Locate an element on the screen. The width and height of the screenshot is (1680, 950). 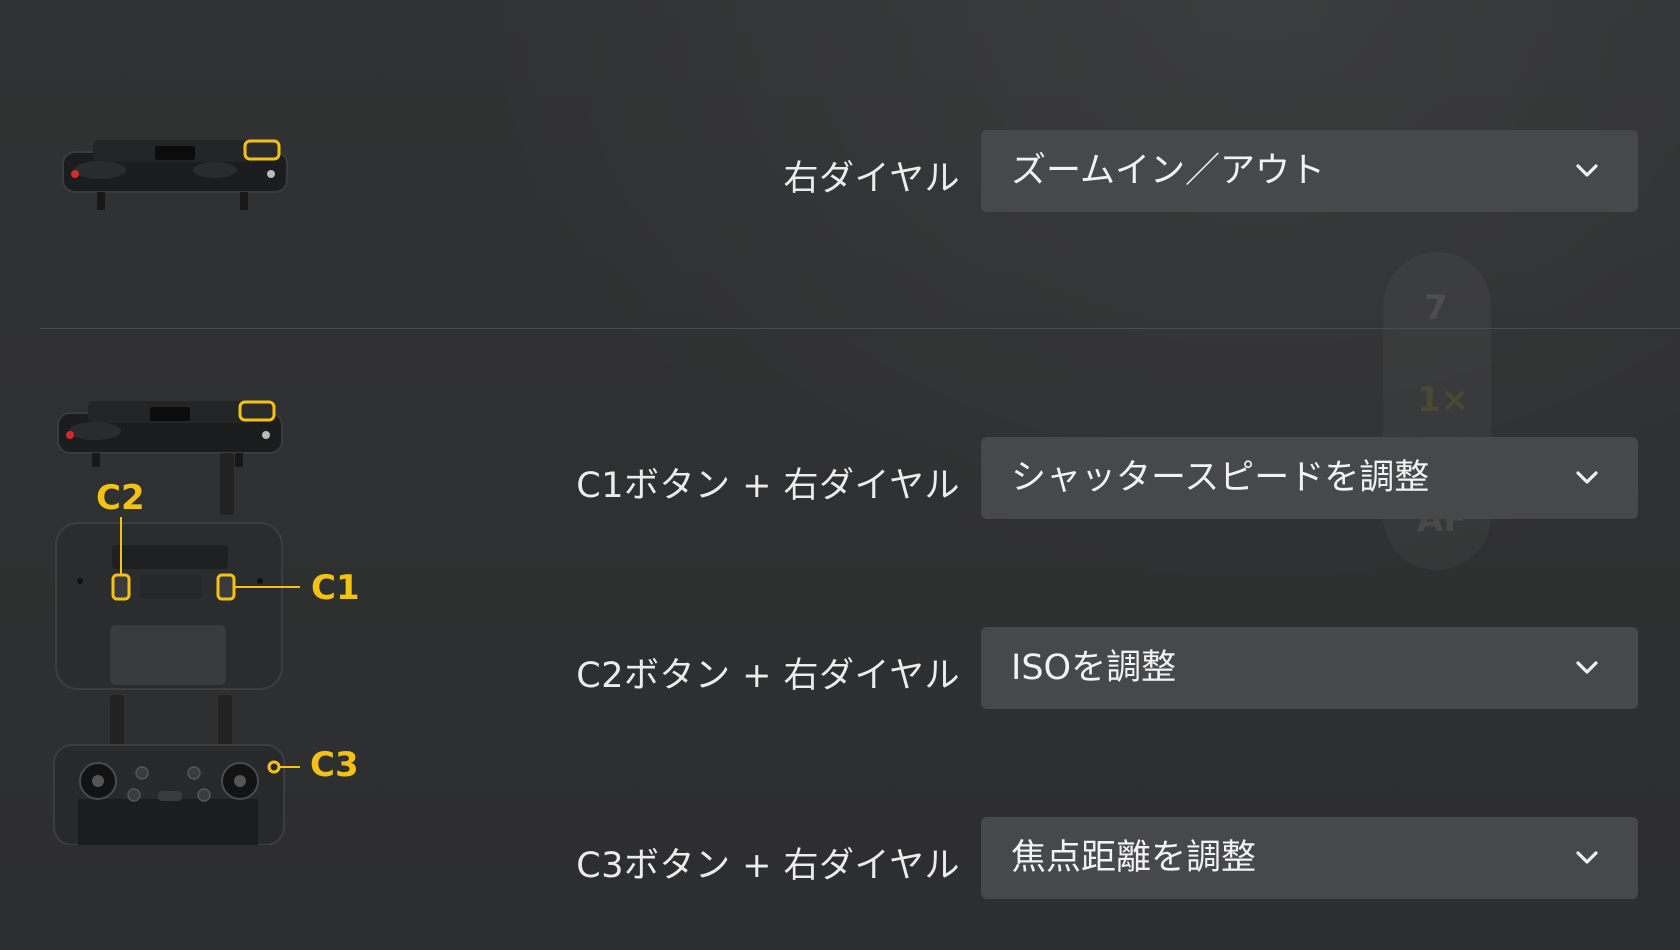
background-zoom-7: 7 is located at coordinates (1436, 308).